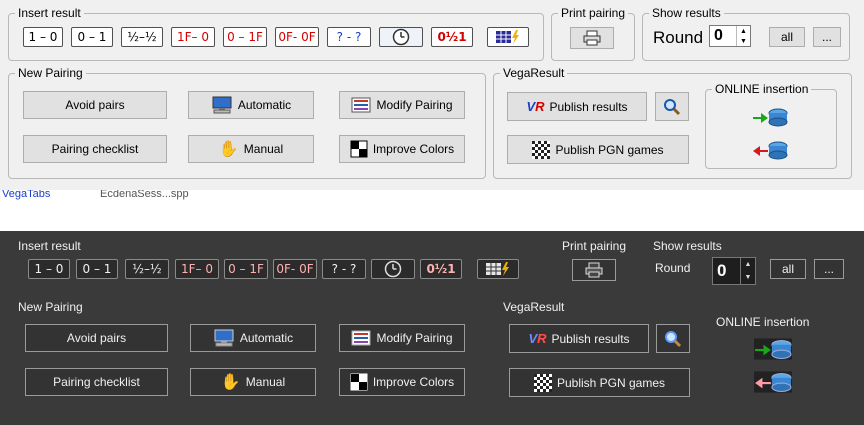 This screenshot has height=425, width=864. Describe the element at coordinates (673, 268) in the screenshot. I see `round-label-dark: Round` at that location.